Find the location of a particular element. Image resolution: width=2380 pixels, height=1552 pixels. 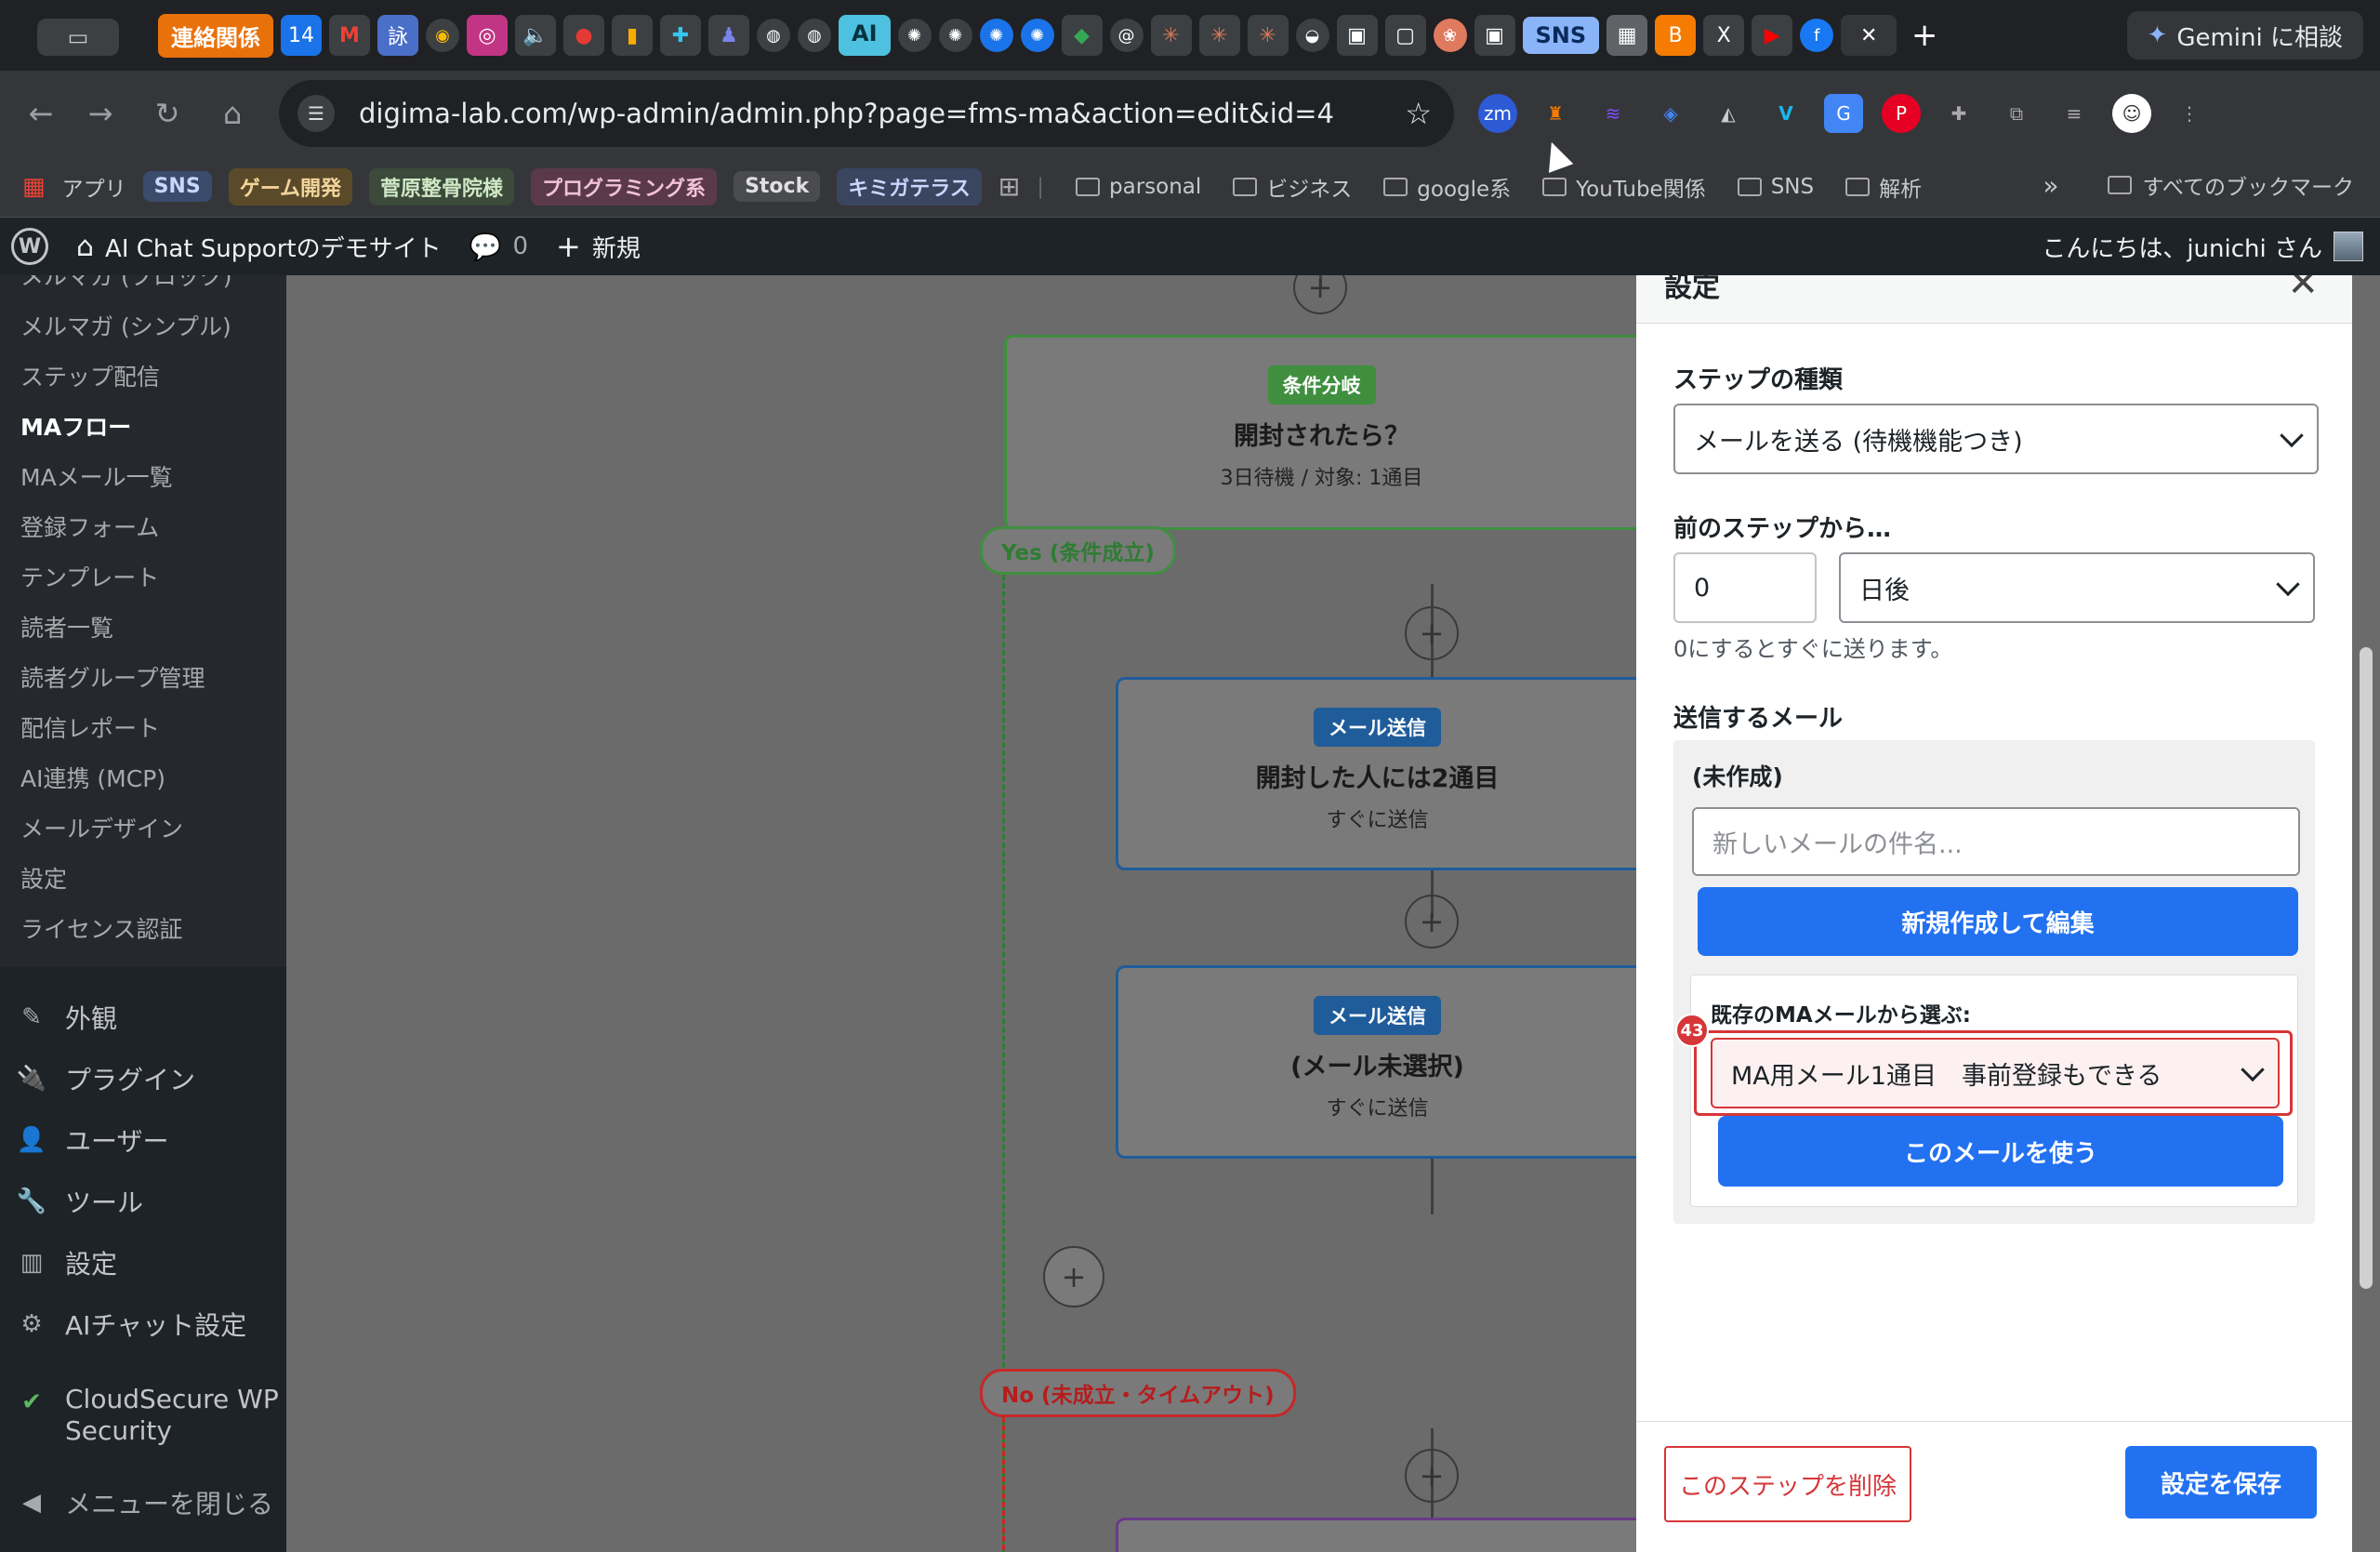

sidebar-collapse-menu: ◀ メニューを閉じる is located at coordinates (145, 1502).